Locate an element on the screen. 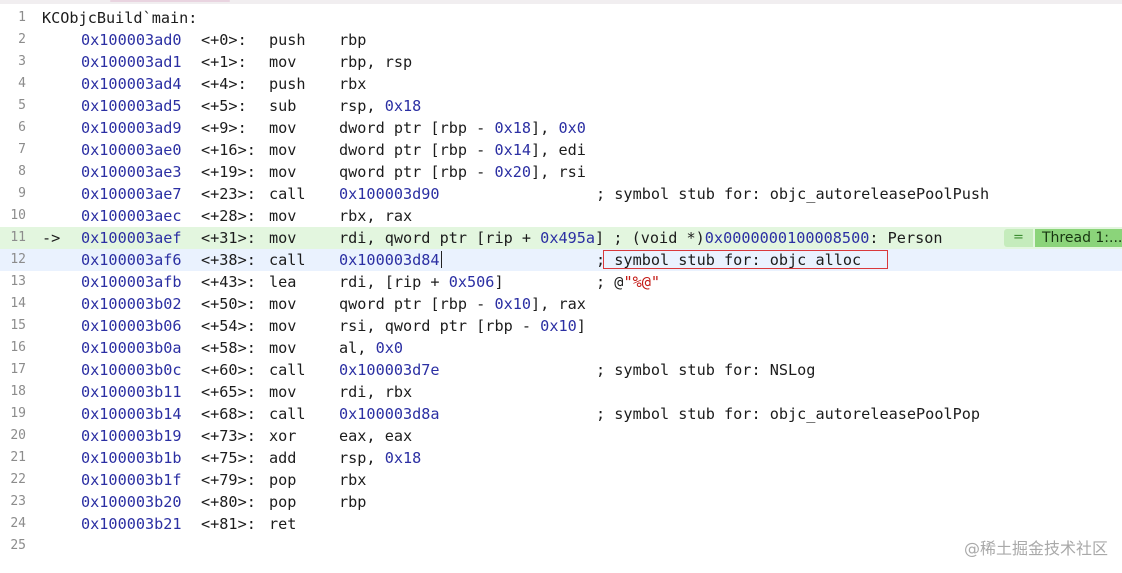  code-line: 23 0x100003b20 <+80>: pop rbp is located at coordinates (561, 502).